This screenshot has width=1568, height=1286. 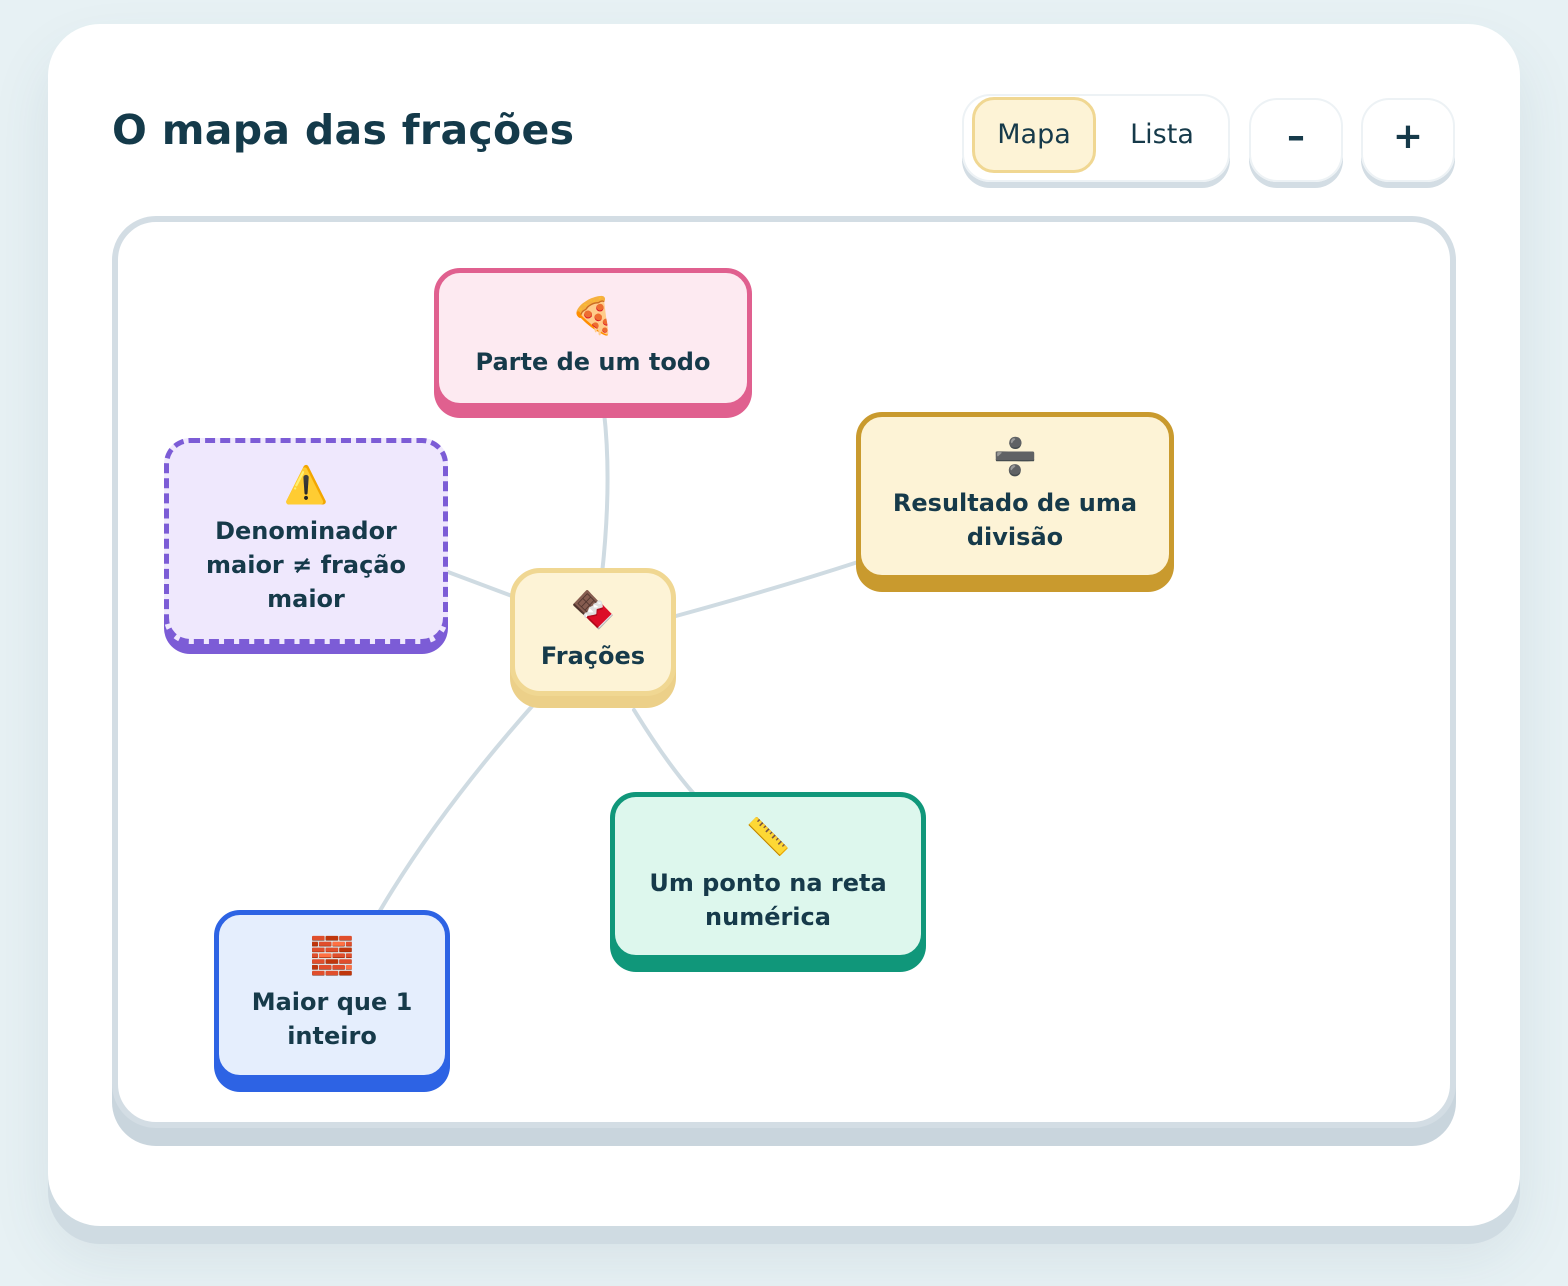 What do you see at coordinates (332, 956) in the screenshot?
I see `brick-icon: 🧱` at bounding box center [332, 956].